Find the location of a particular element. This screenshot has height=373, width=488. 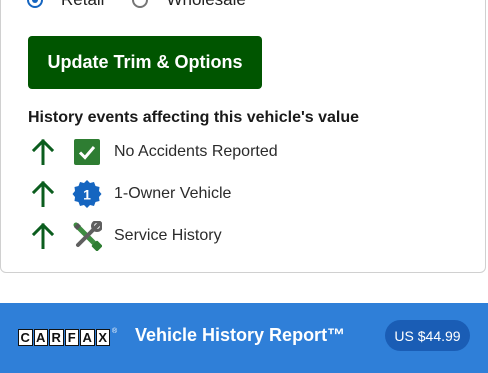

wrench-screwdriver-icon is located at coordinates (87, 236).